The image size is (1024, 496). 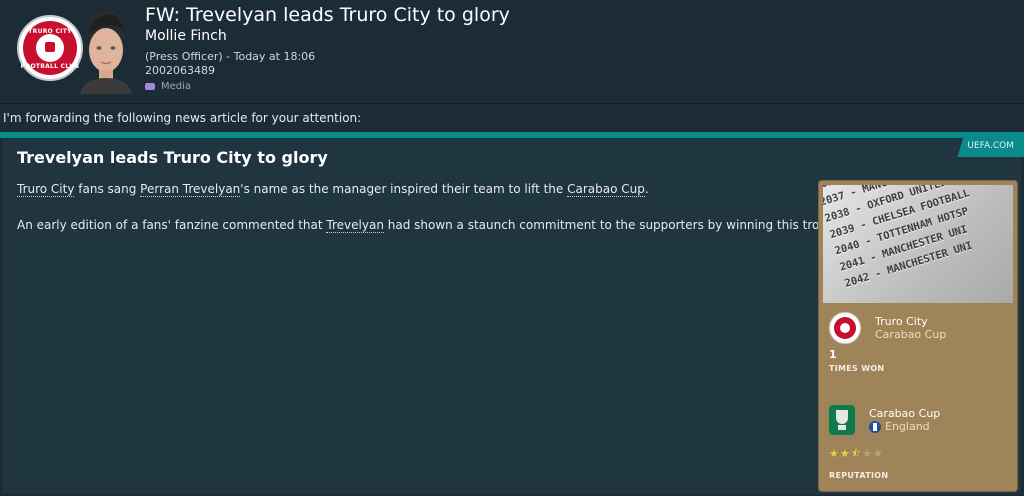 What do you see at coordinates (230, 56) in the screenshot?
I see `sender-role-time: (Press Officer) - Today at 18:06` at bounding box center [230, 56].